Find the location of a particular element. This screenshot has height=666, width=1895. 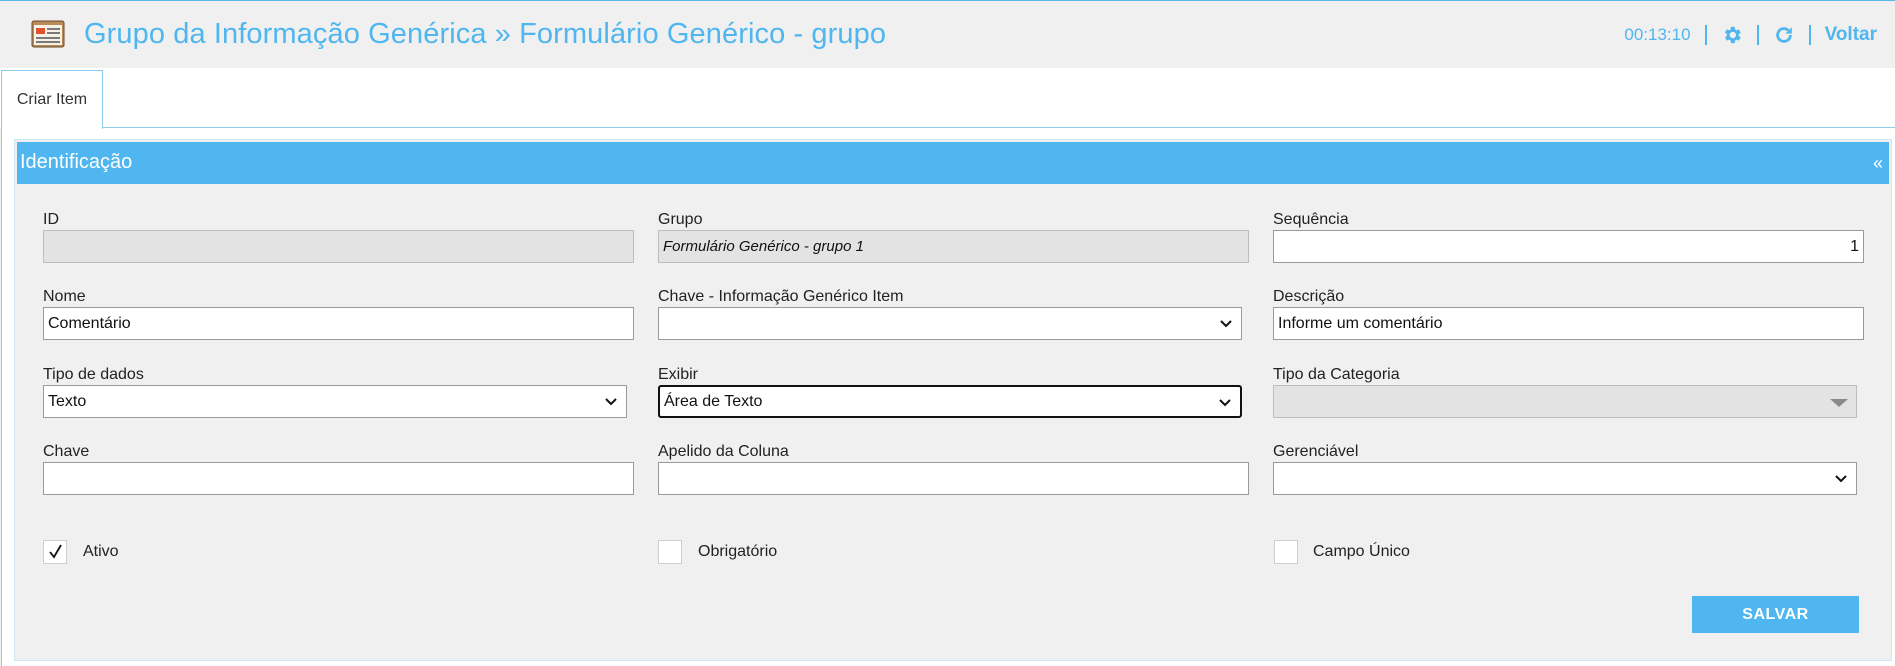

triangle-down-icon is located at coordinates (1839, 403).